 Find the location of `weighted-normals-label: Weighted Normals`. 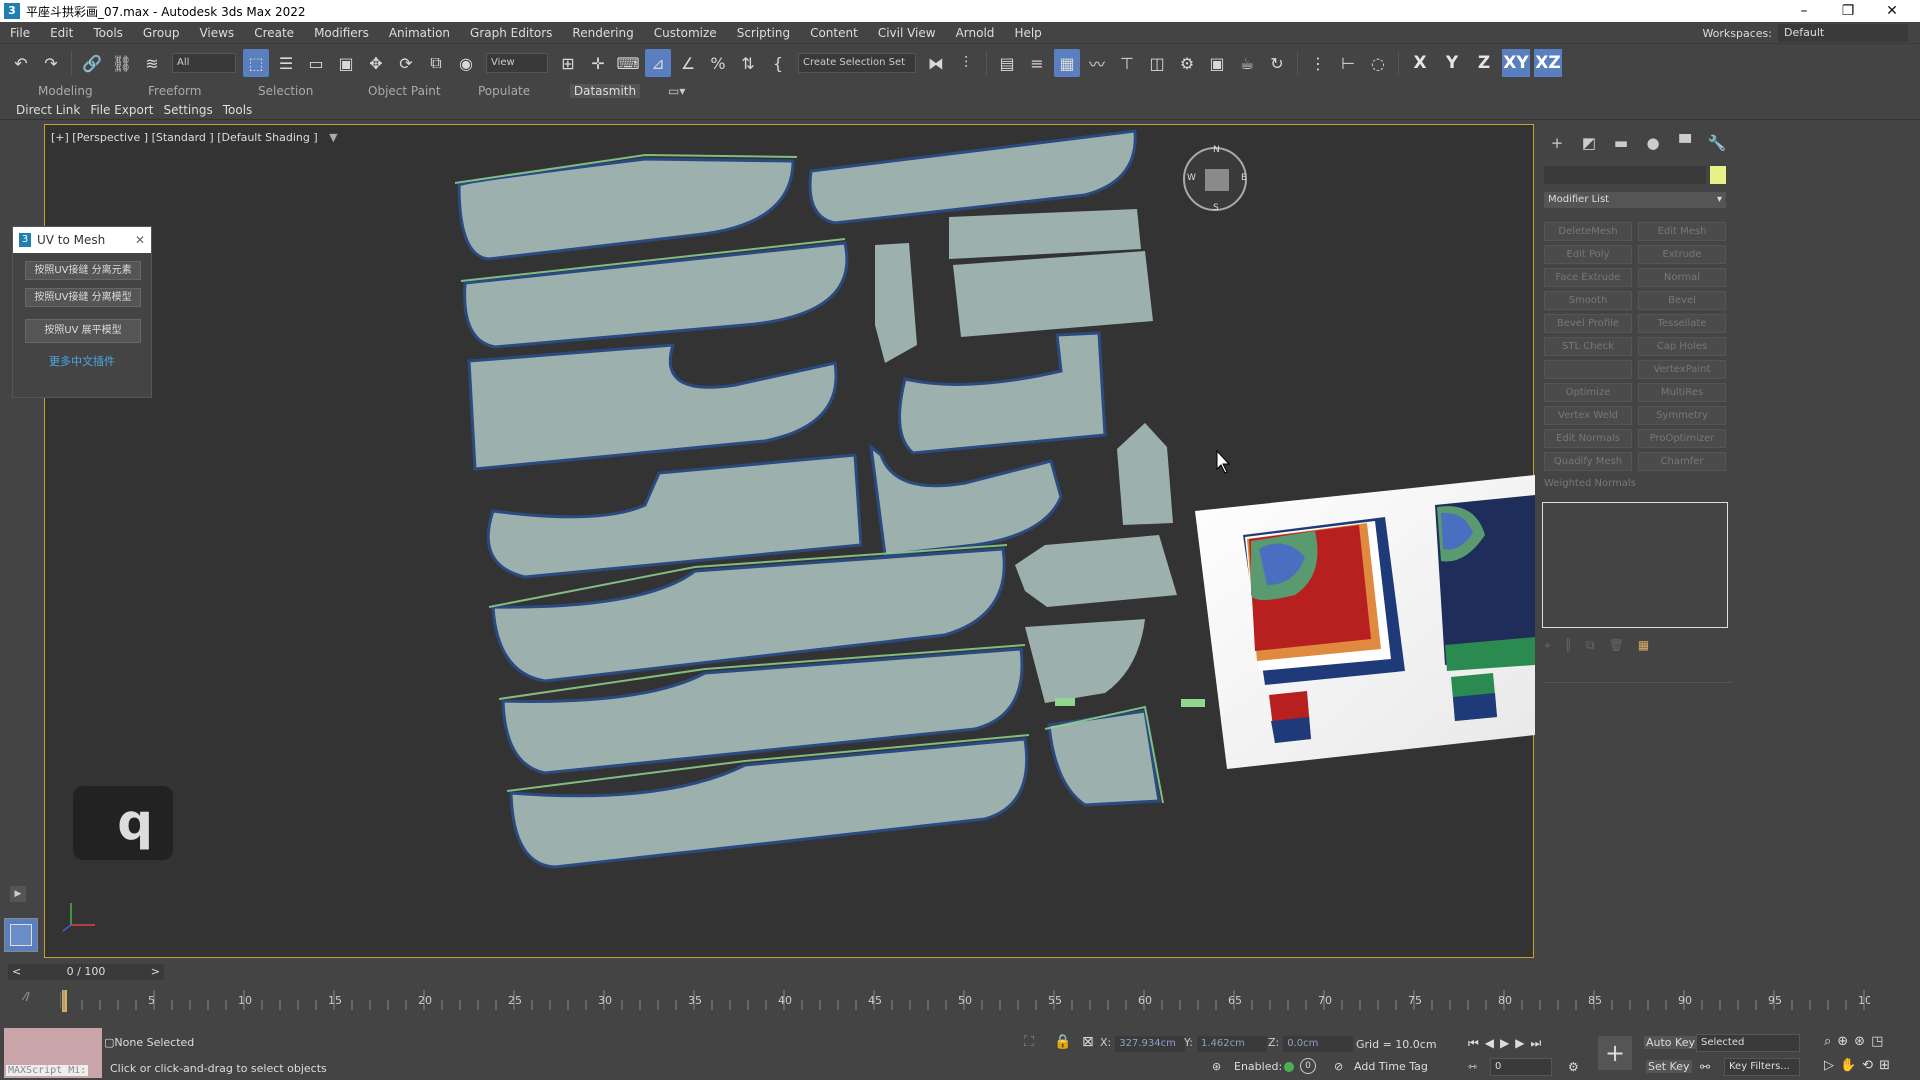

weighted-normals-label: Weighted Normals is located at coordinates (1590, 483).